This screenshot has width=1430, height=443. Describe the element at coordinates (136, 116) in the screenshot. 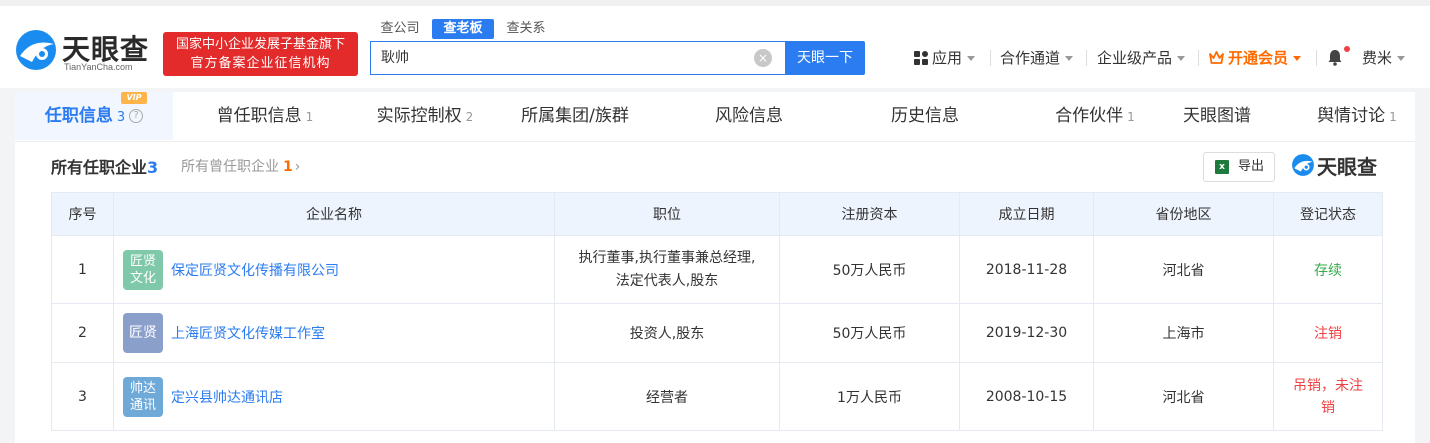

I see `help-icon: ?` at that location.